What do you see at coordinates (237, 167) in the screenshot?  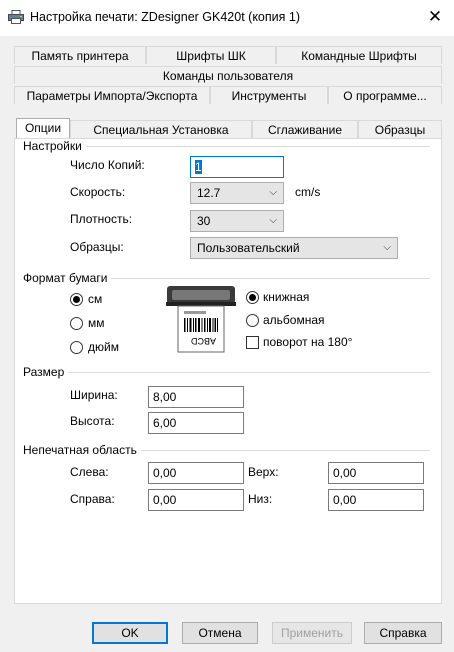 I see `copies-input: 1` at bounding box center [237, 167].